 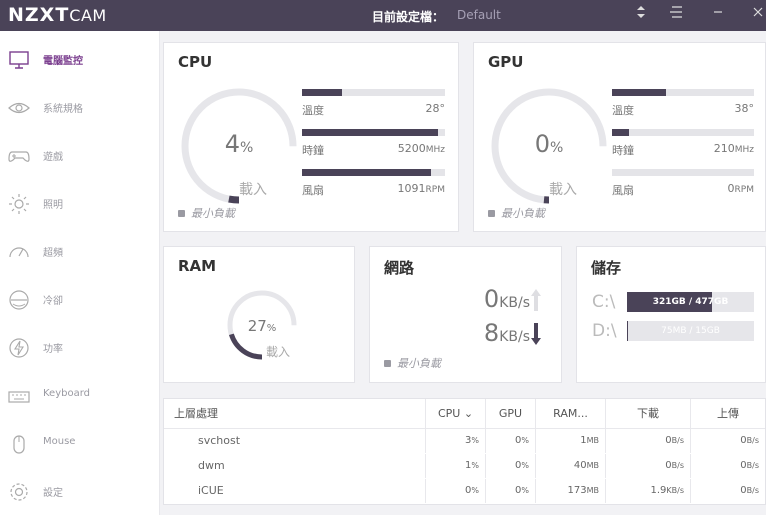 I want to click on process-ram: 173MB, so click(x=571, y=491).